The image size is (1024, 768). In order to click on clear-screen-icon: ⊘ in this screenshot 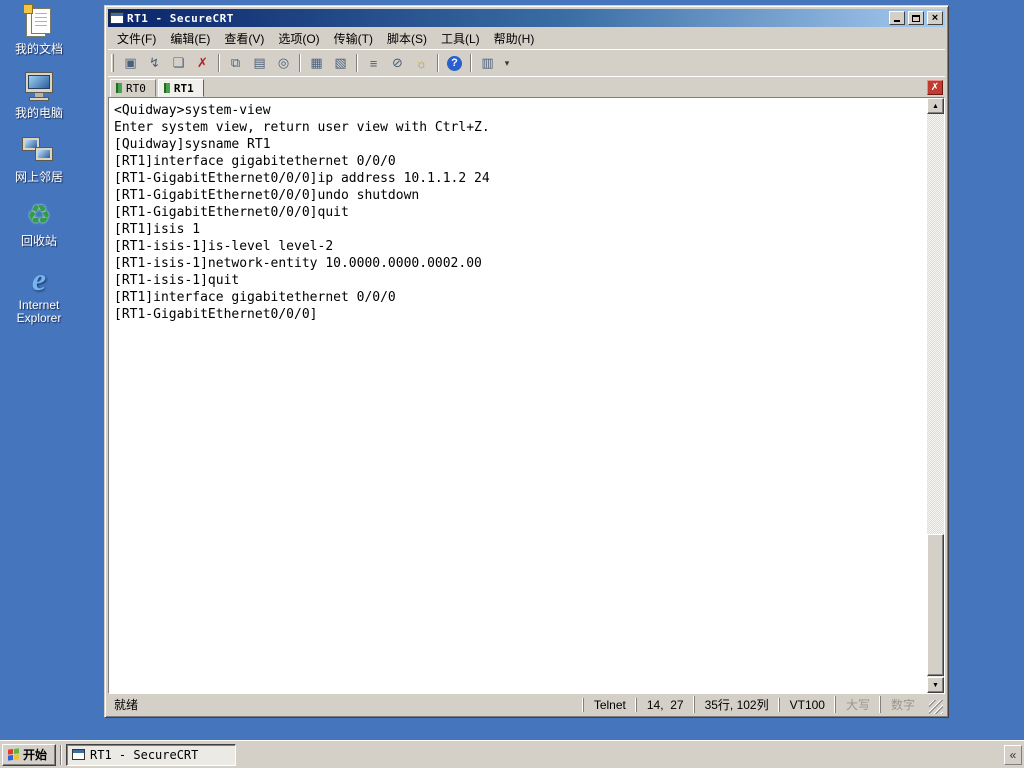, I will do `click(397, 63)`.